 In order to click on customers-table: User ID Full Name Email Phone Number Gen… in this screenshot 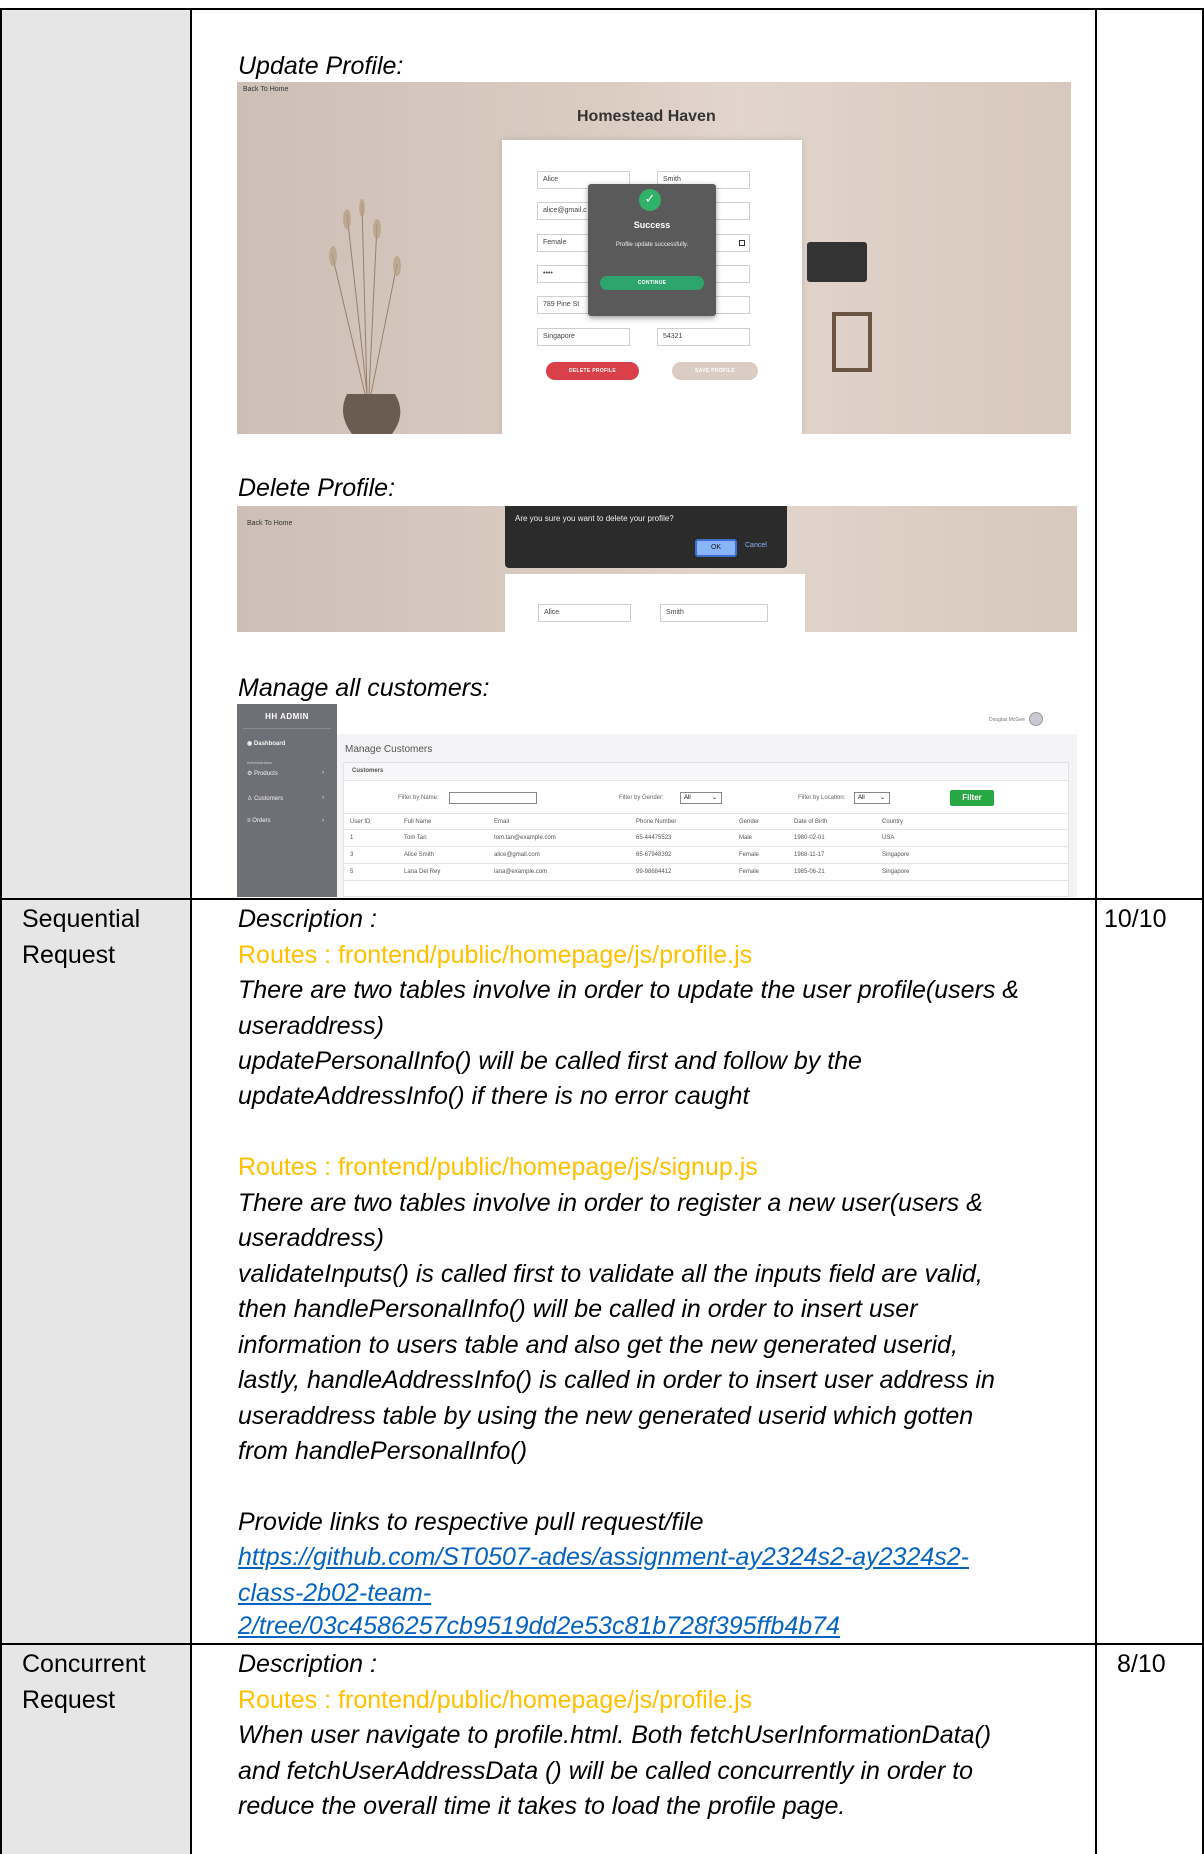, I will do `click(706, 855)`.